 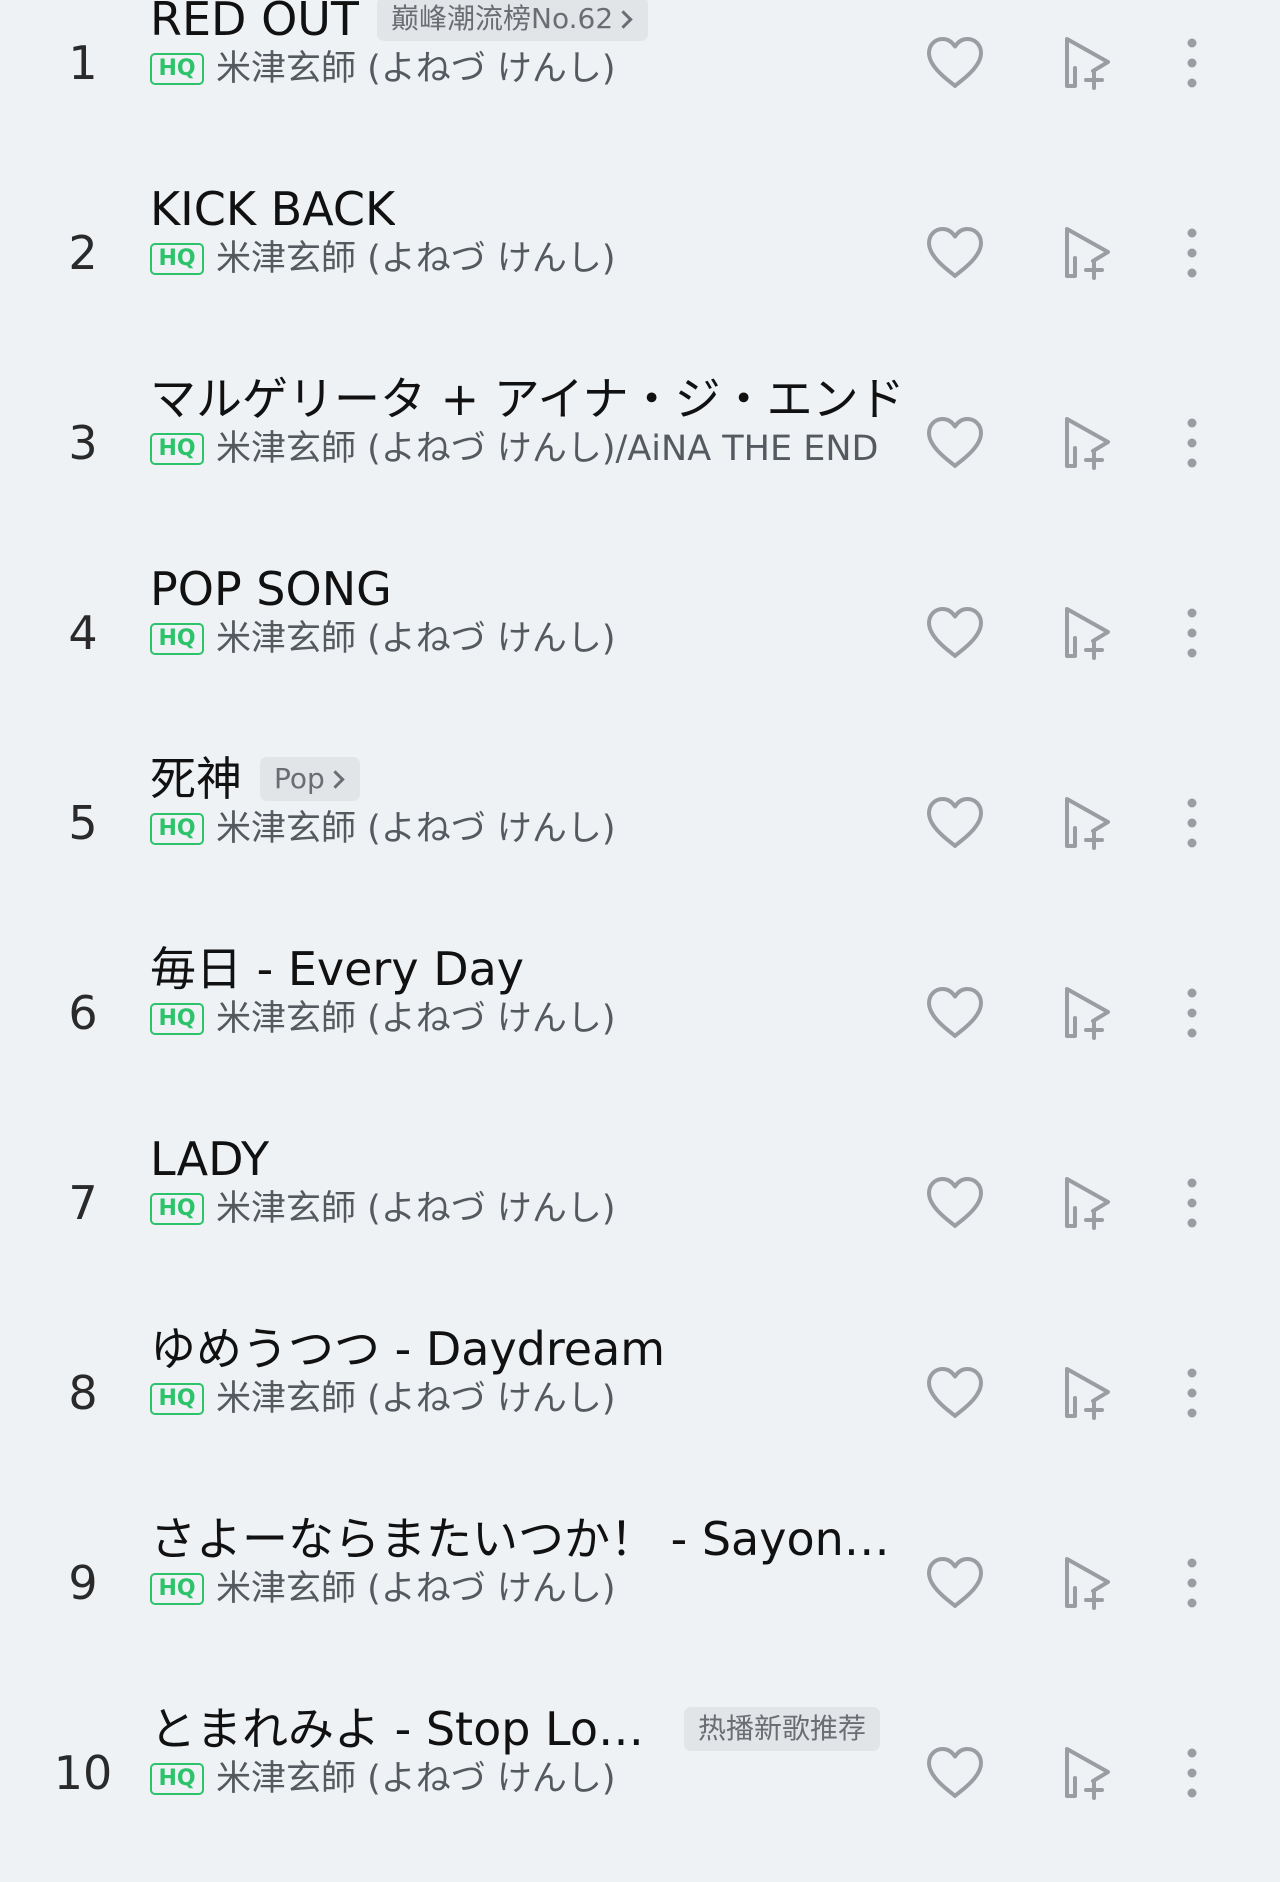 I want to click on song-title-line: さよーならまたいつか！ - Sayonara, so click(x=530, y=1539).